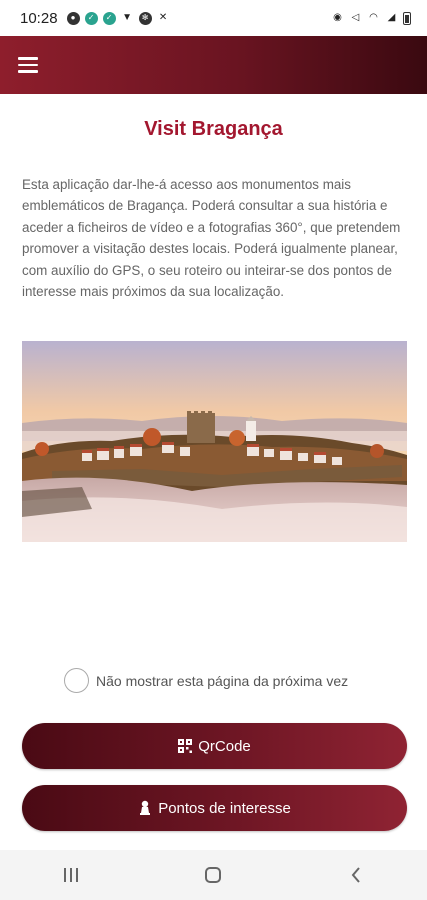  Describe the element at coordinates (71, 875) in the screenshot. I see `recent-apps-icon` at that location.